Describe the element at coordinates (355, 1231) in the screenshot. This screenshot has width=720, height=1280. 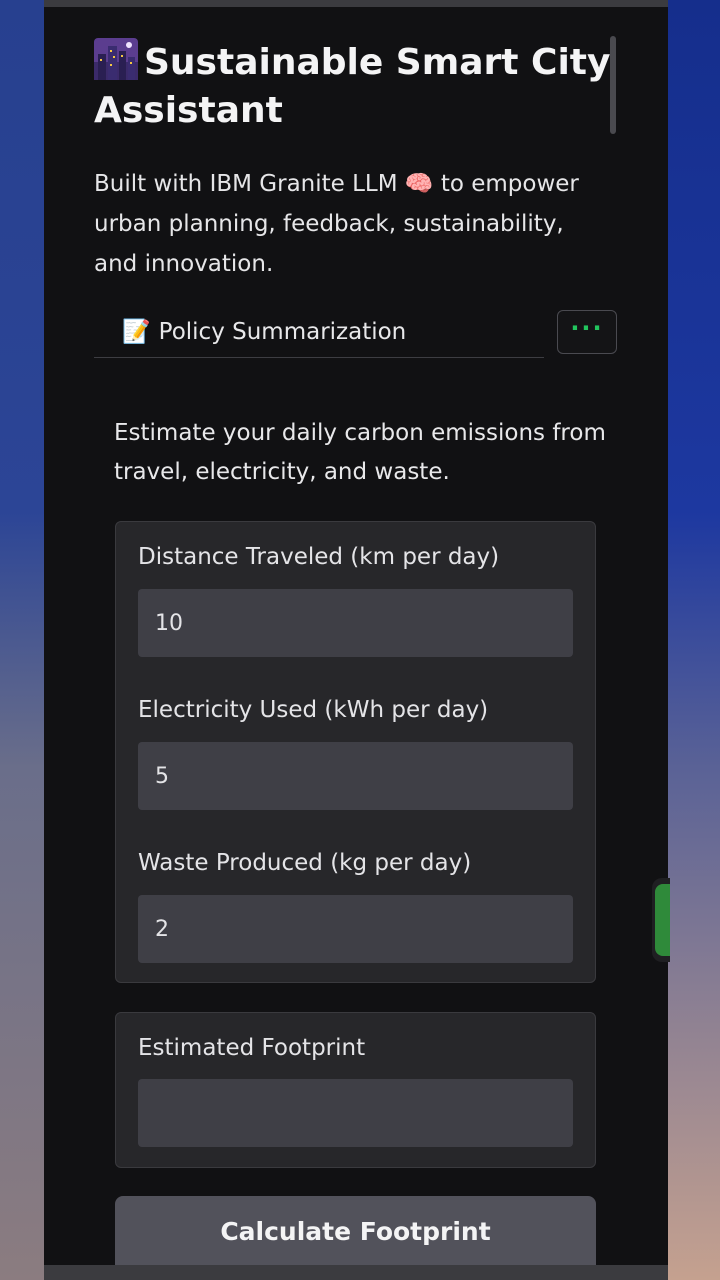
I see `calculate-footprint-button: Calculate Footprint` at that location.